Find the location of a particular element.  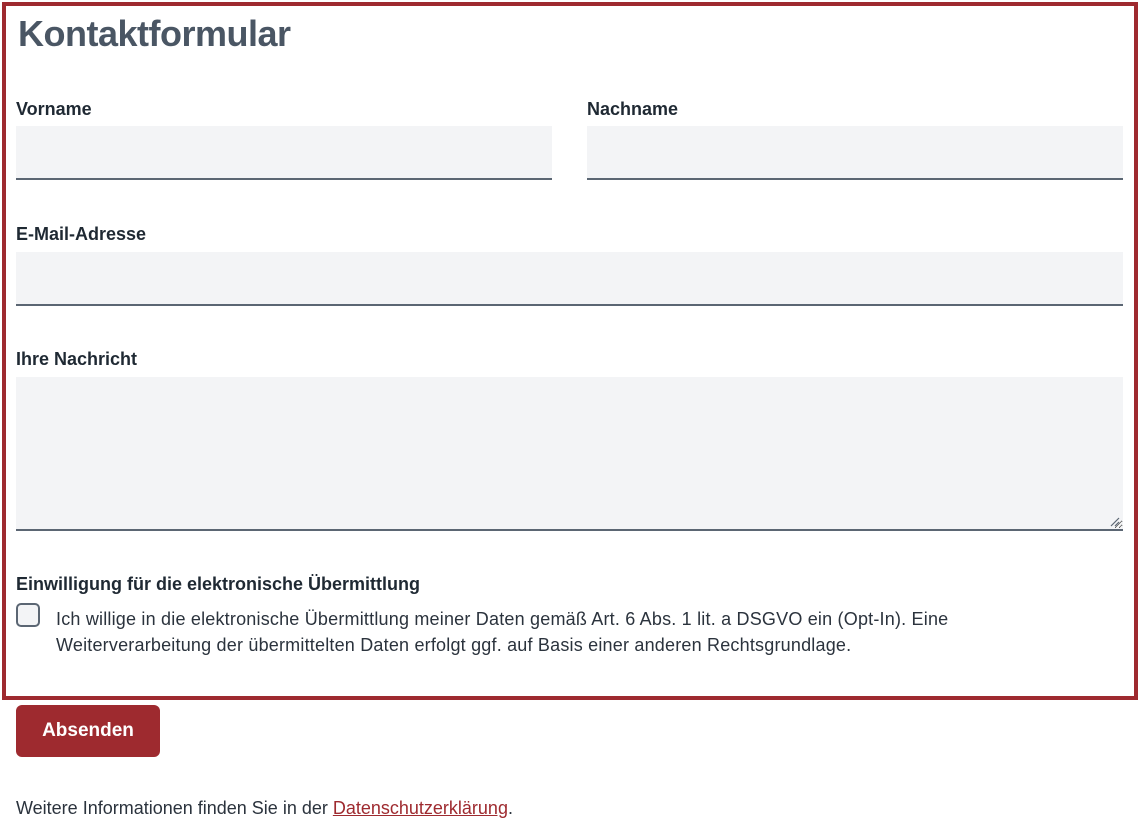

submit-button: Absenden is located at coordinates (88, 731).